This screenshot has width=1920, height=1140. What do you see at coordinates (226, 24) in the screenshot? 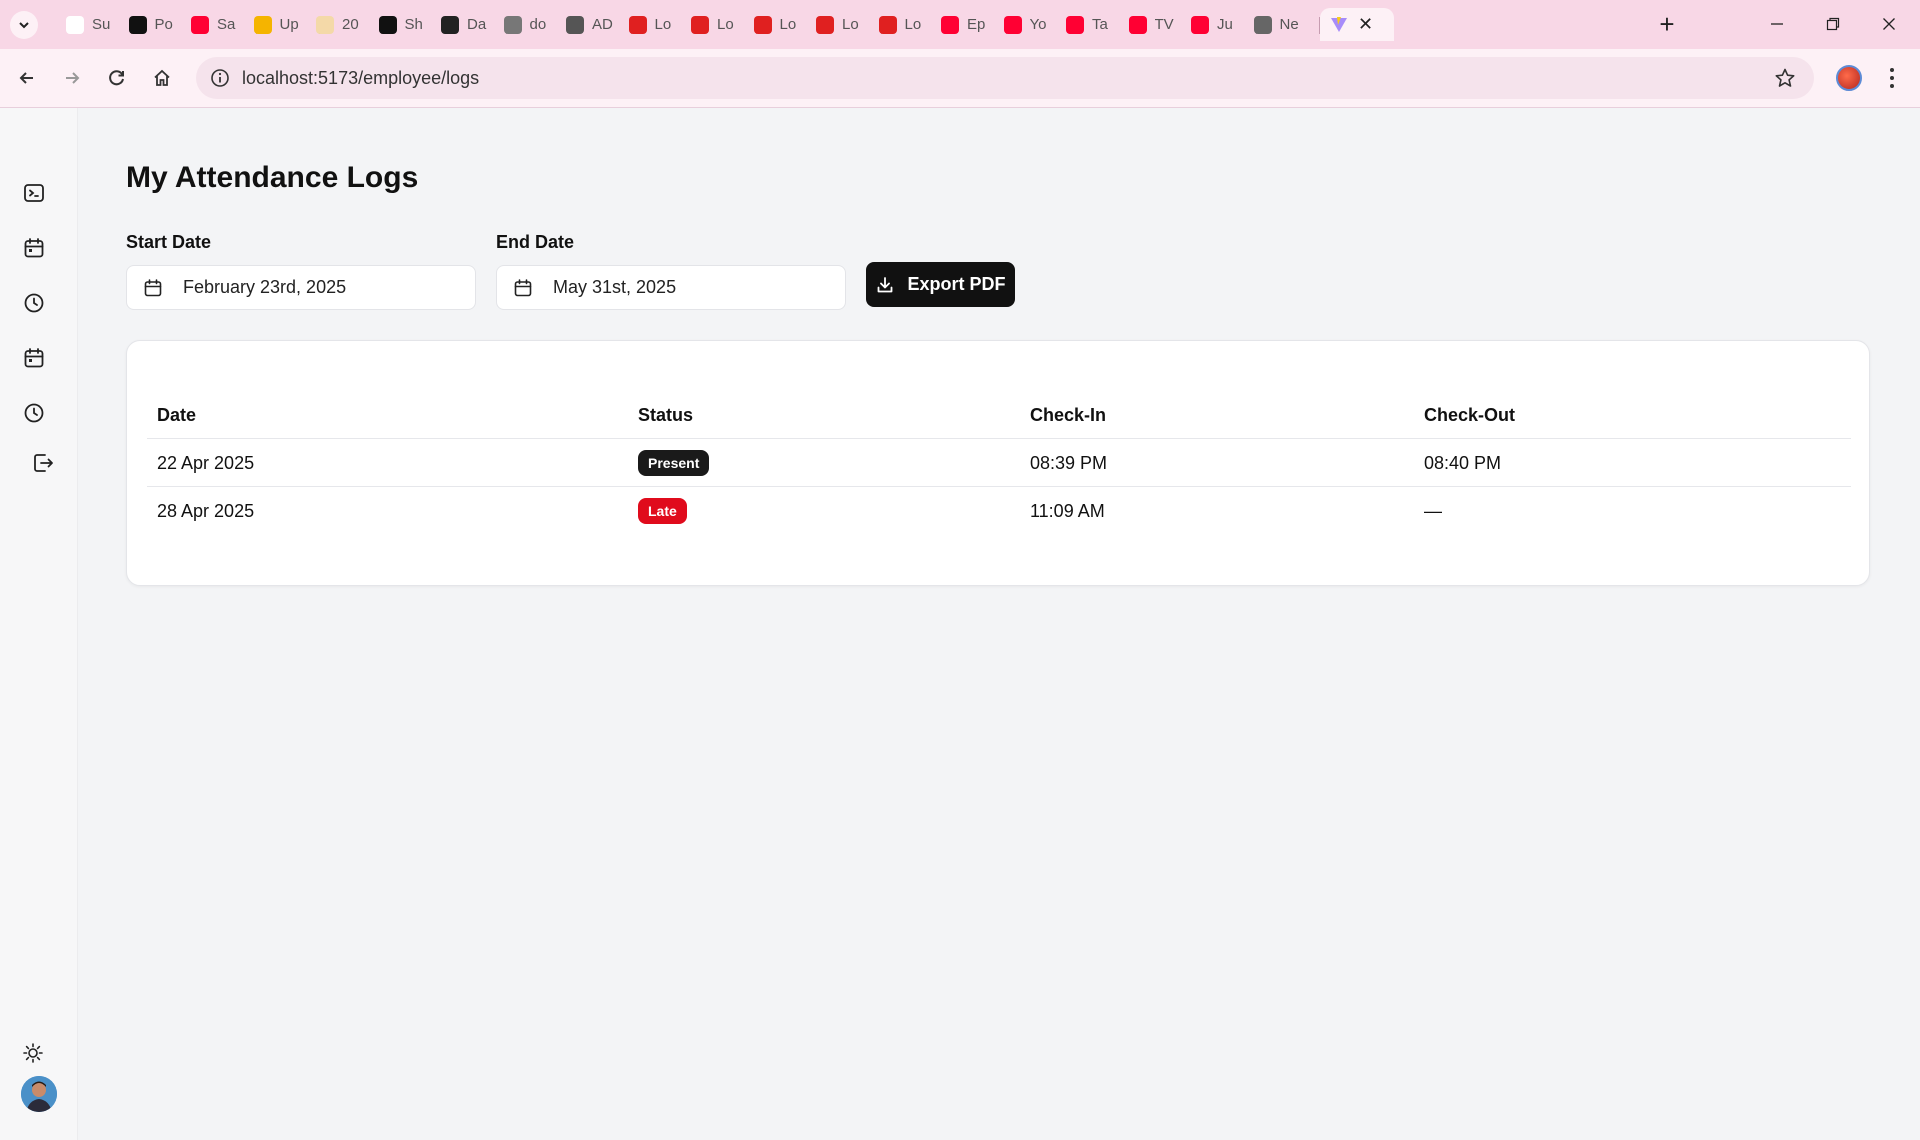
I see `tab-title: Sa` at bounding box center [226, 24].